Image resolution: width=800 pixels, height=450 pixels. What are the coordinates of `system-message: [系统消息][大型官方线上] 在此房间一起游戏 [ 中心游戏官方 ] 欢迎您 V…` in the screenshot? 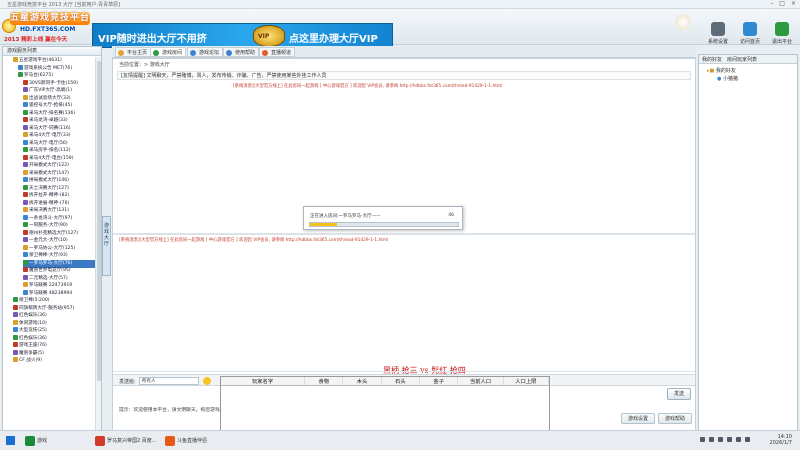 It's located at (368, 86).